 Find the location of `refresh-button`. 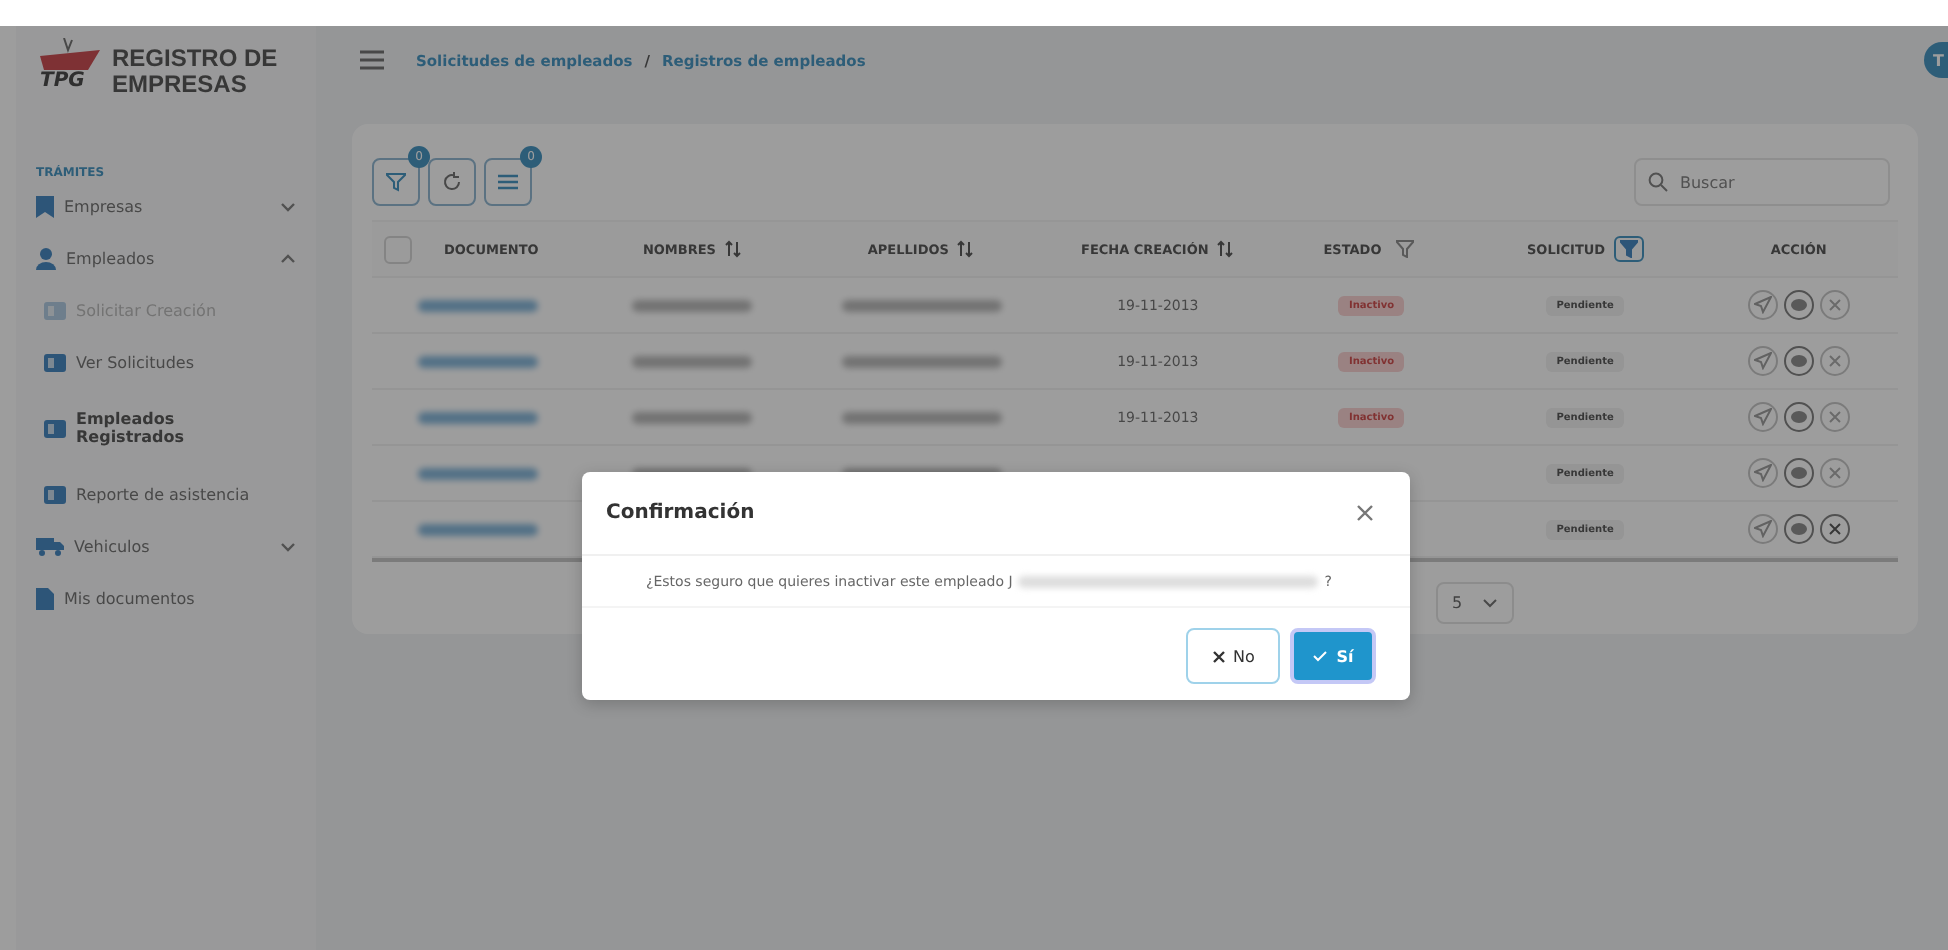

refresh-button is located at coordinates (452, 182).